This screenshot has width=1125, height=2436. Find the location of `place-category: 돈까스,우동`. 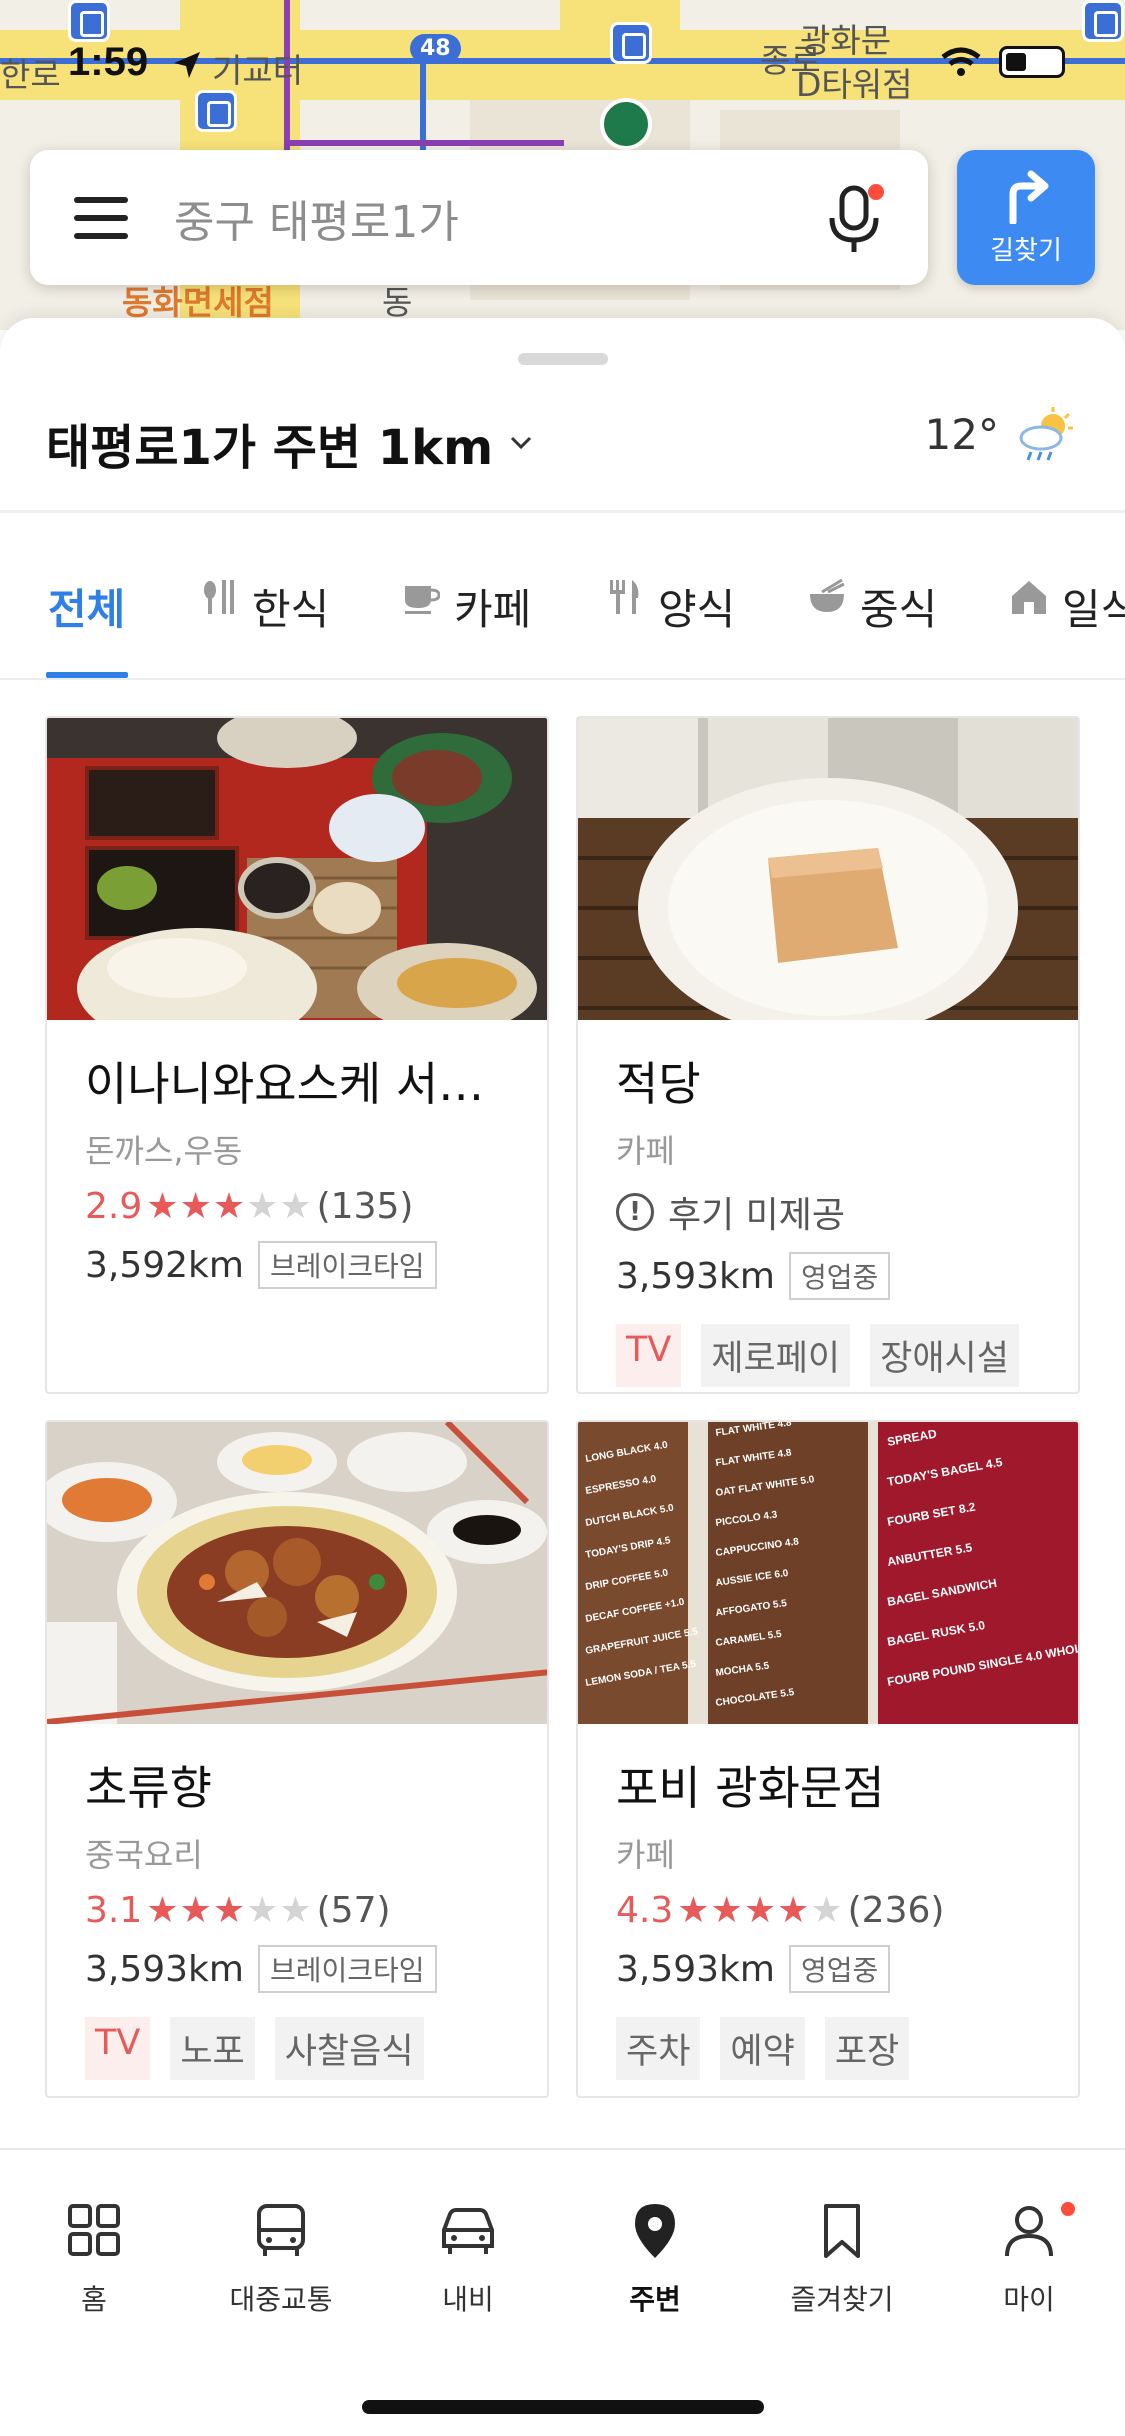

place-category: 돈까스,우동 is located at coordinates (164, 1151).